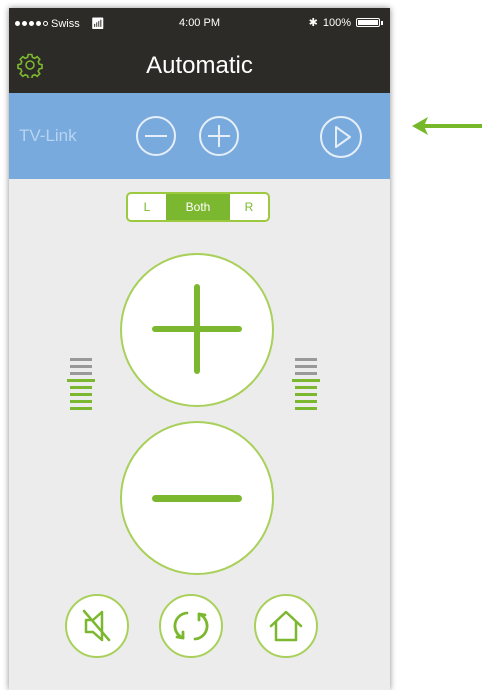 This screenshot has height=690, width=484. Describe the element at coordinates (336, 22) in the screenshot. I see `battery-percent: 100%` at that location.